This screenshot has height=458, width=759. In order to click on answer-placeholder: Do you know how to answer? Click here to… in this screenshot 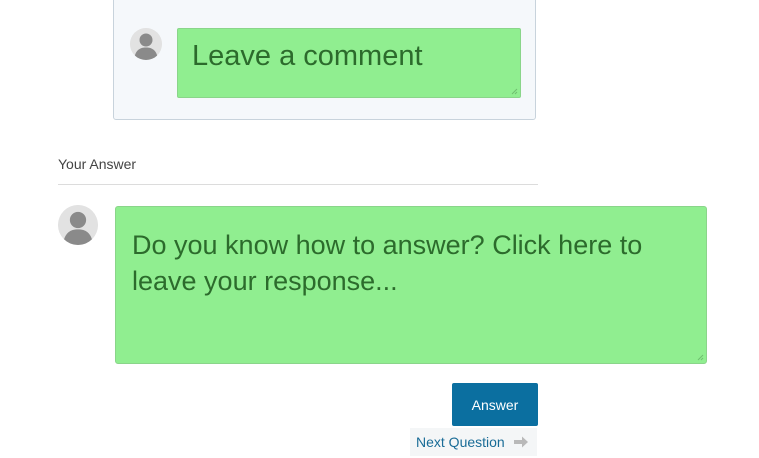, I will do `click(387, 263)`.